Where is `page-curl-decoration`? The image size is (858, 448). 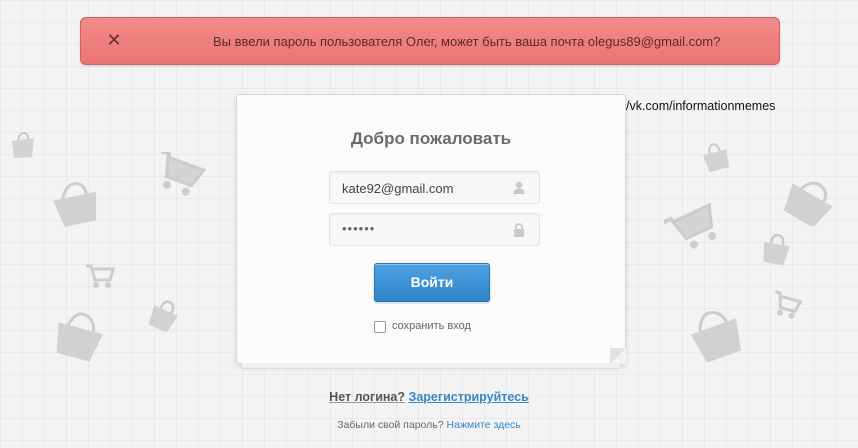 page-curl-decoration is located at coordinates (618, 356).